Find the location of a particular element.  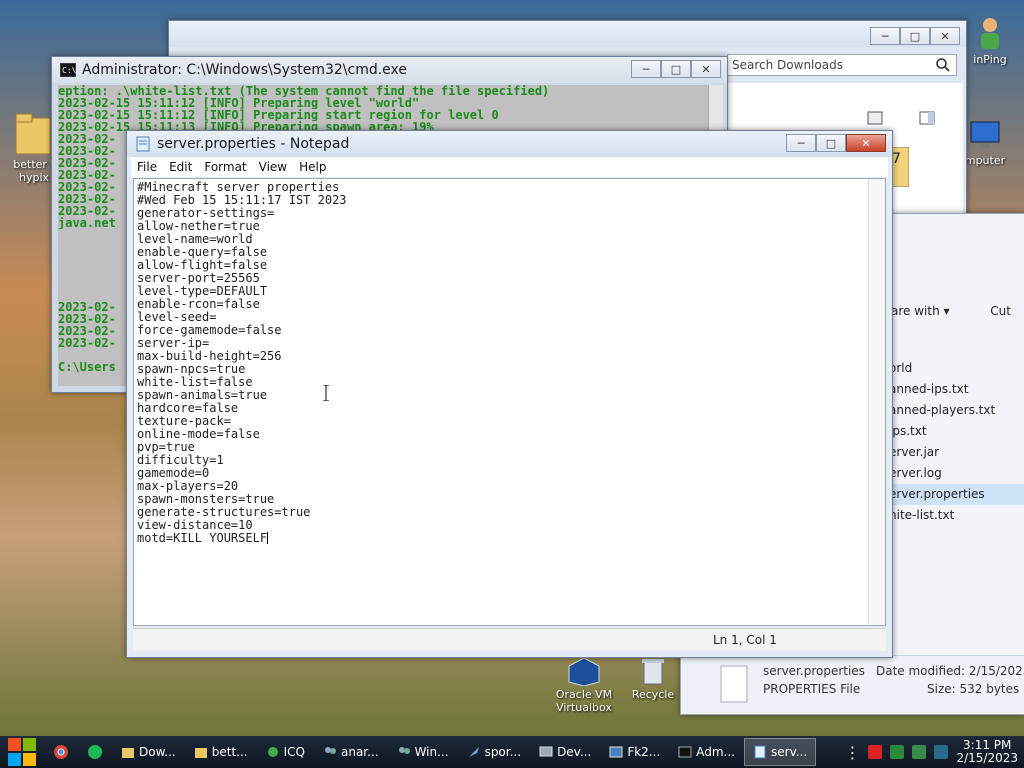

computer-icon is located at coordinates (985, 134).